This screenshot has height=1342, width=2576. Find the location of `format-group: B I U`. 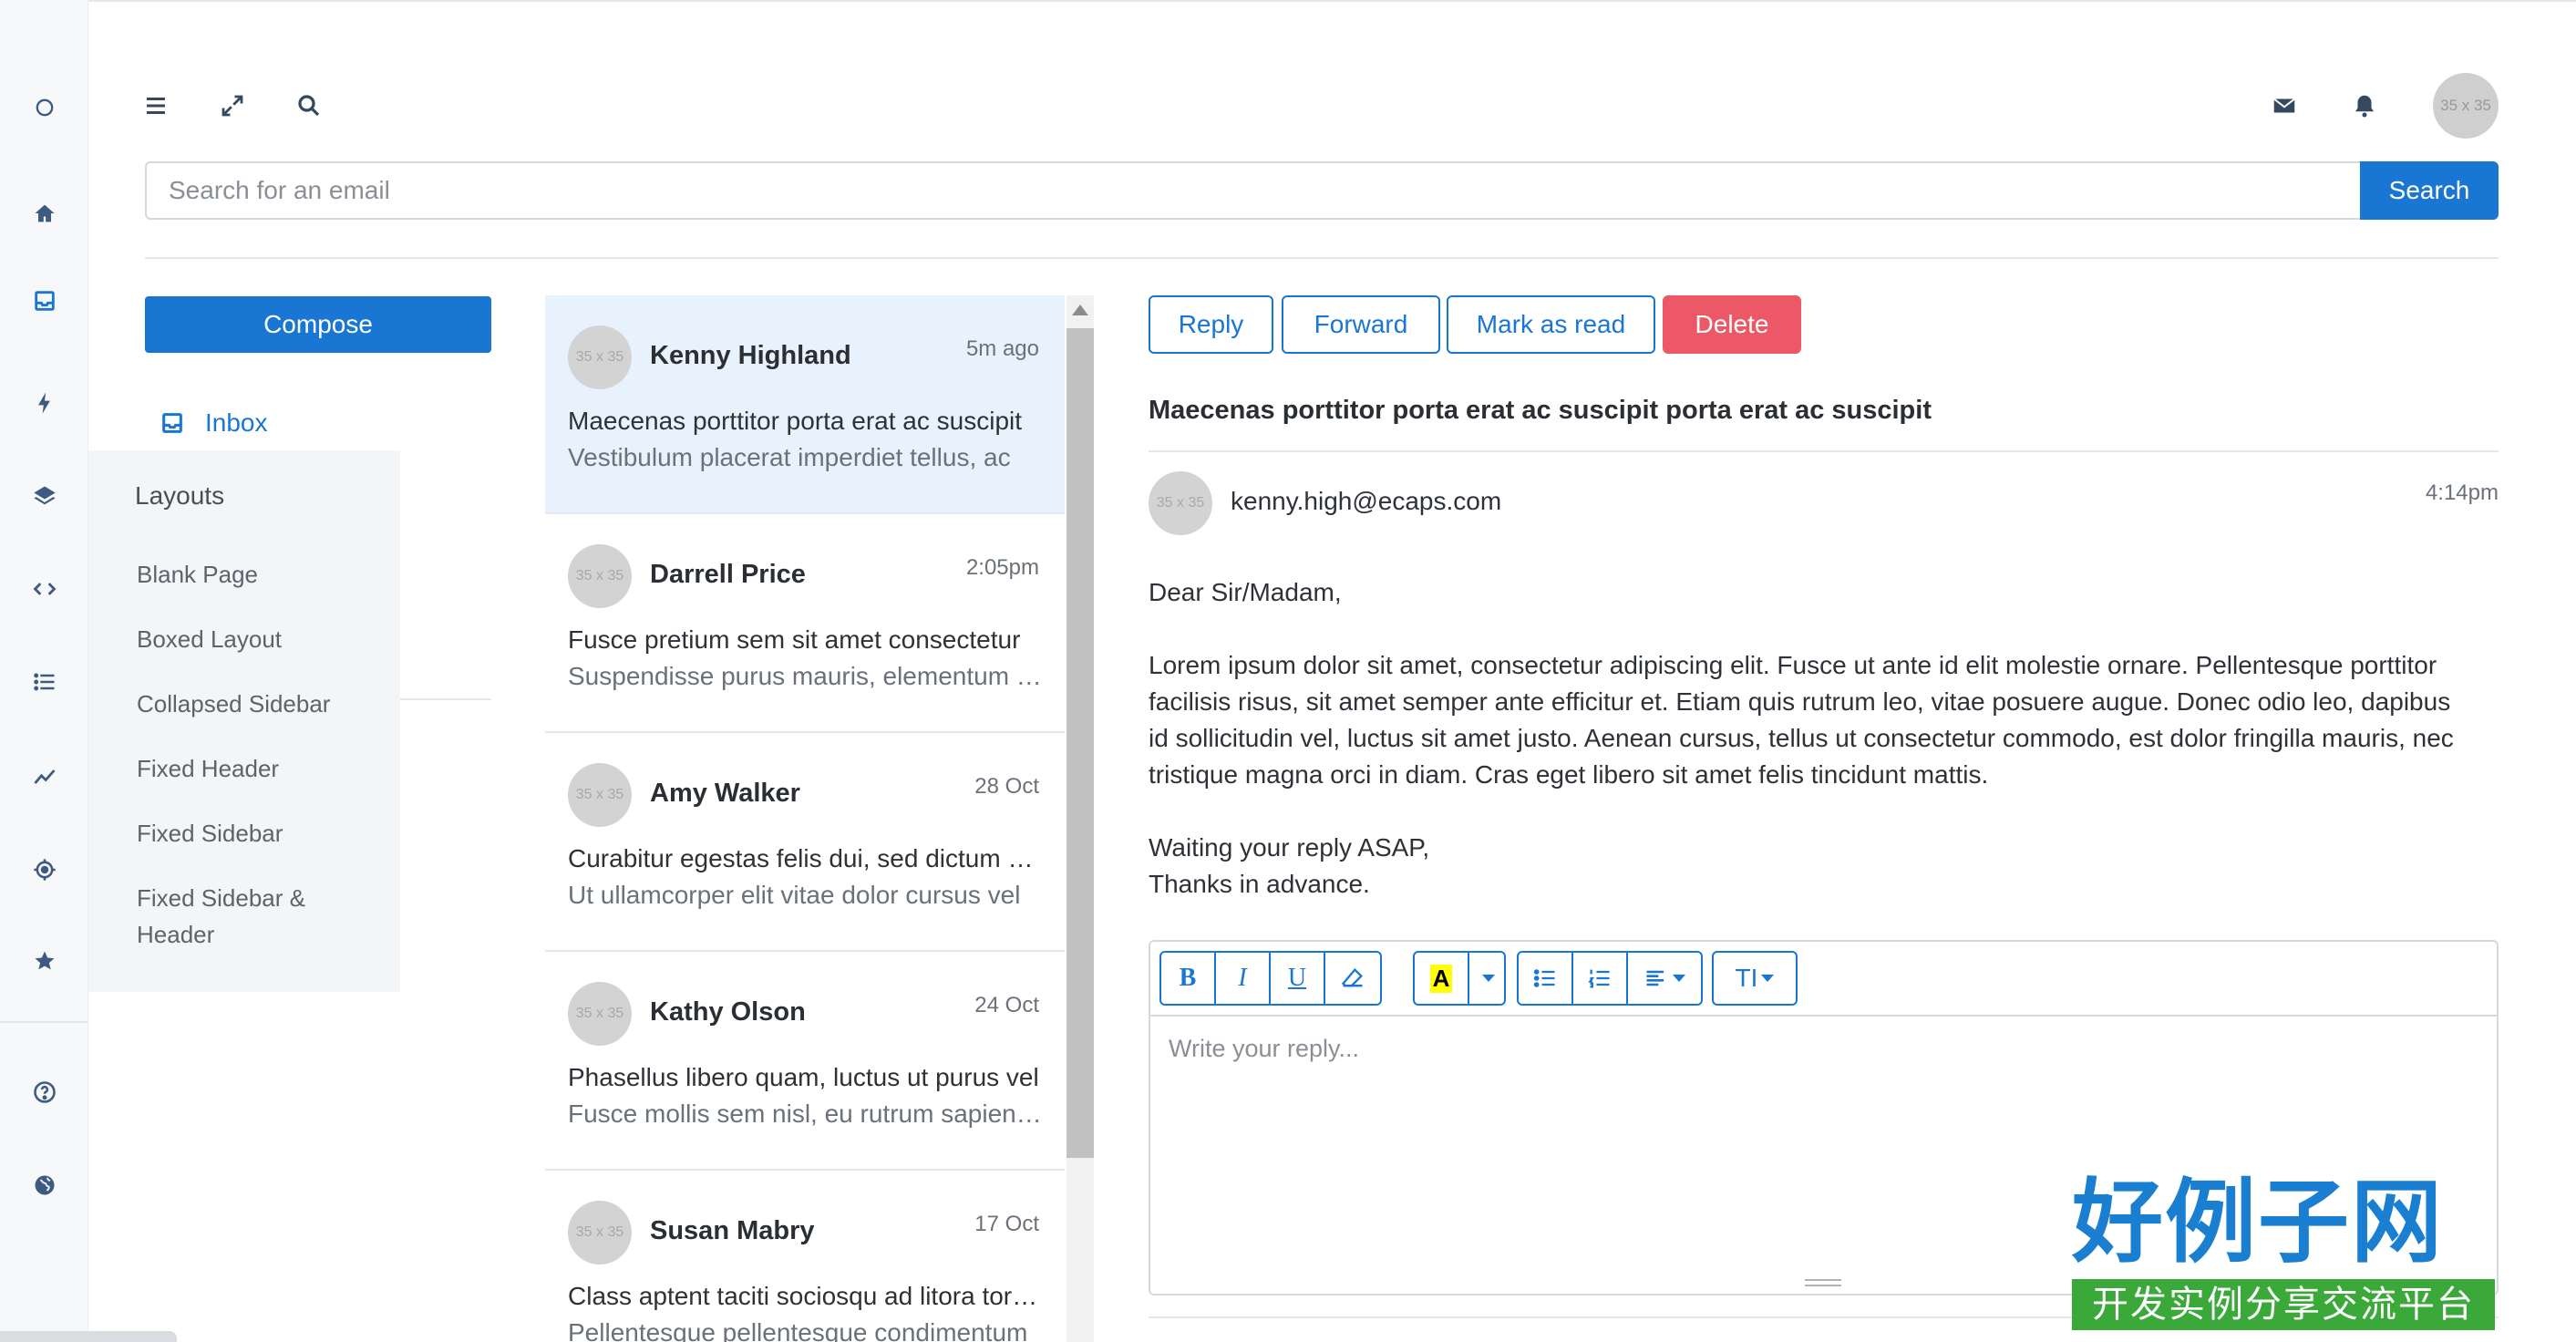

format-group: B I U is located at coordinates (1270, 979).